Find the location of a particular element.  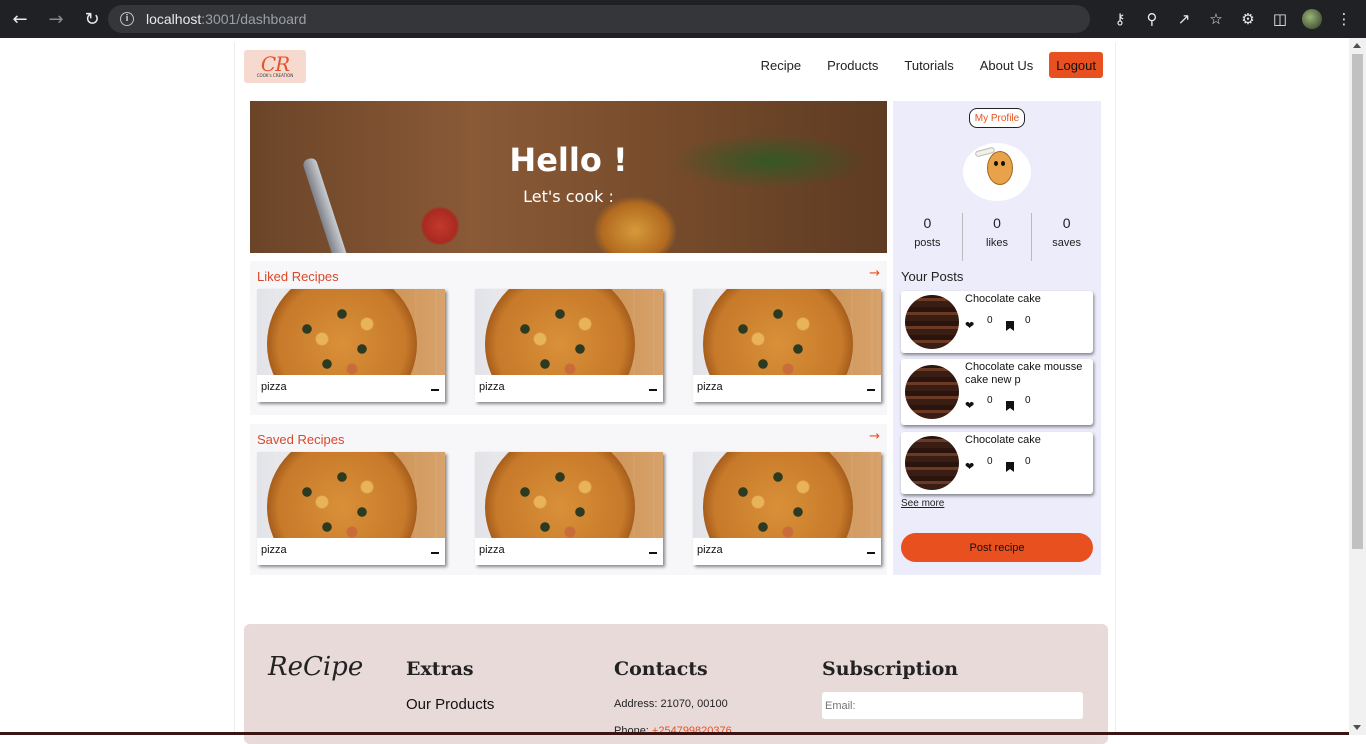

stat-likes: 0 likes is located at coordinates (996, 237).